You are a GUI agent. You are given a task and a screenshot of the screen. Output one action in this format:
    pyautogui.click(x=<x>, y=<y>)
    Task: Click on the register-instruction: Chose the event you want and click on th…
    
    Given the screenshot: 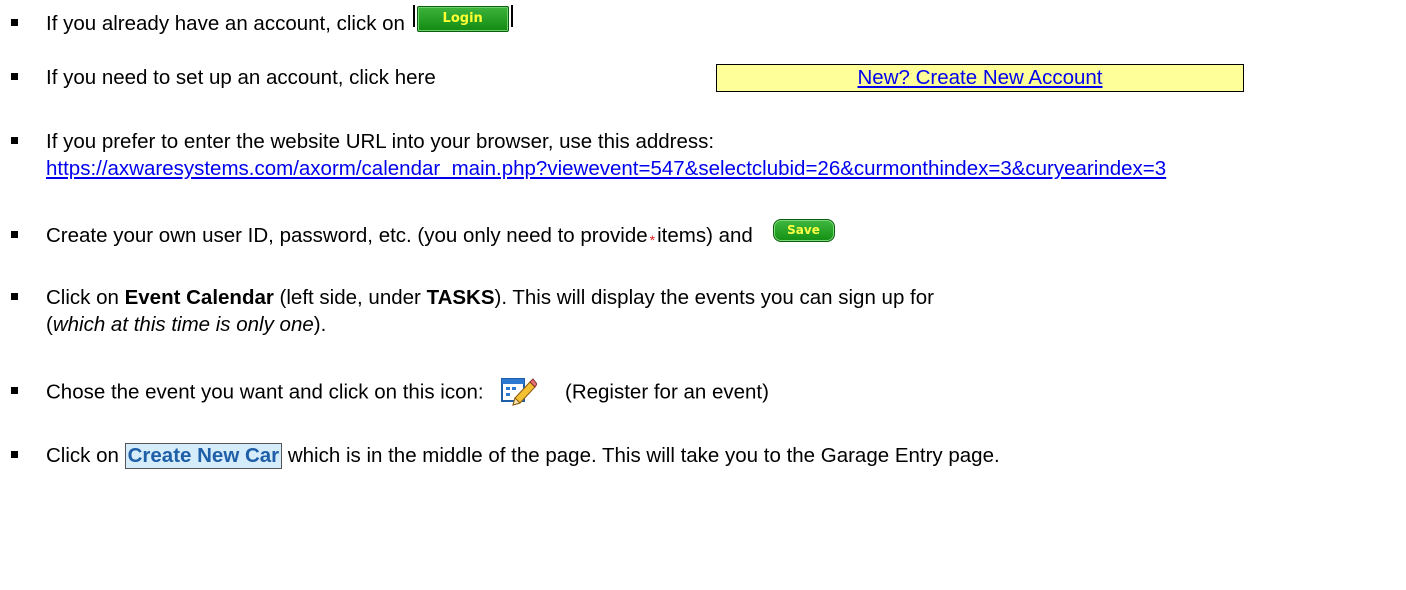 What is the action you would take?
    pyautogui.click(x=265, y=392)
    